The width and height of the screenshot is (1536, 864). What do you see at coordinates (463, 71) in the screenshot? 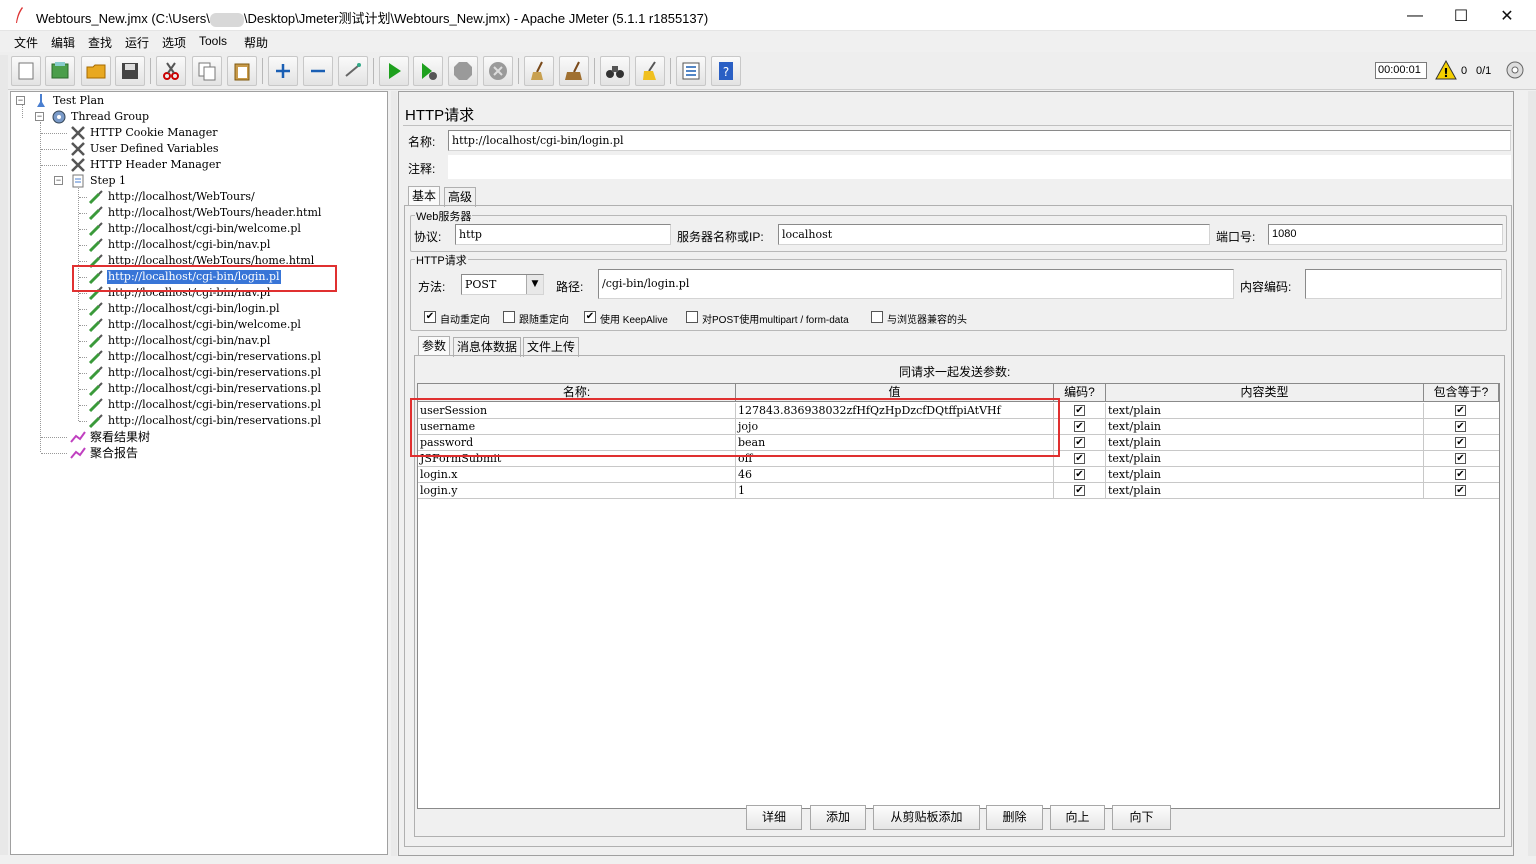
I see `stop-button` at bounding box center [463, 71].